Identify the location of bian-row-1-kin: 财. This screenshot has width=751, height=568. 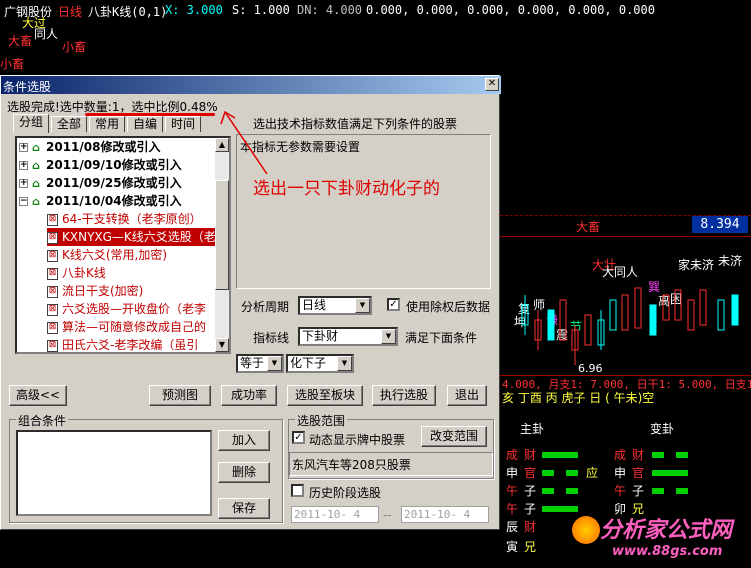
(638, 455).